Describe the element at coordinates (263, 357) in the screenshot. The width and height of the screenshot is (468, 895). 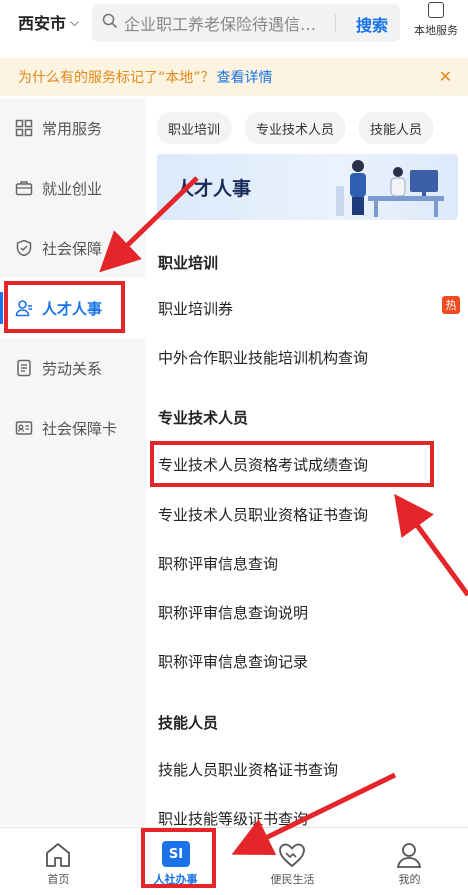
I see `list-item-label: 中外合作职业技能培训机构查询` at that location.